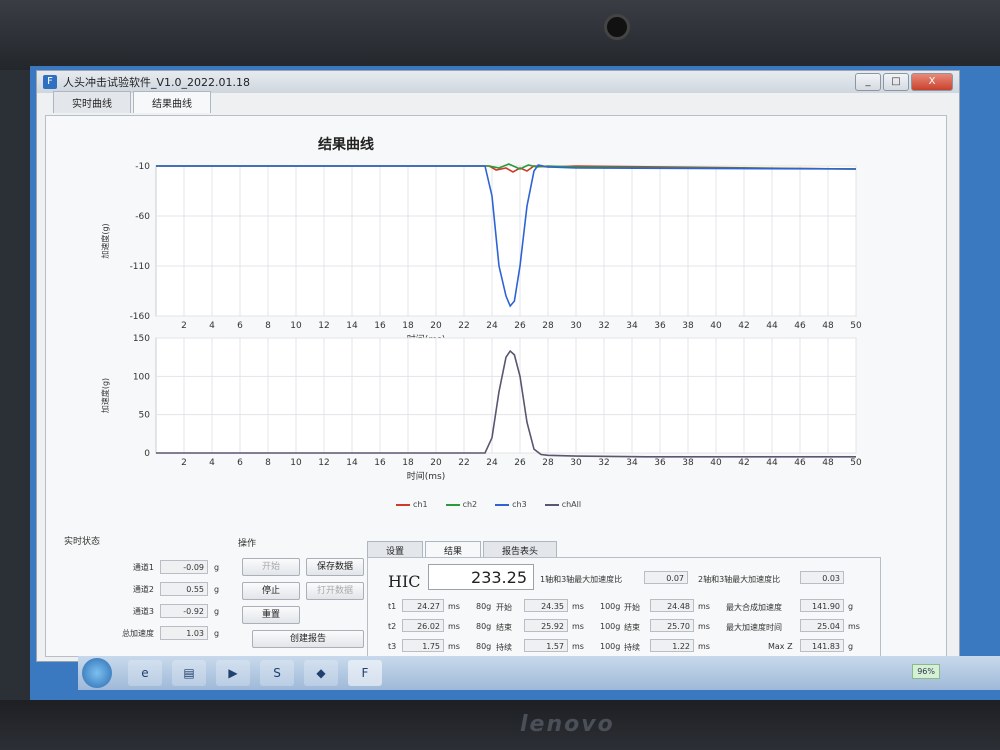 The width and height of the screenshot is (1000, 750). I want to click on x-tick-label: 6, so click(240, 463).